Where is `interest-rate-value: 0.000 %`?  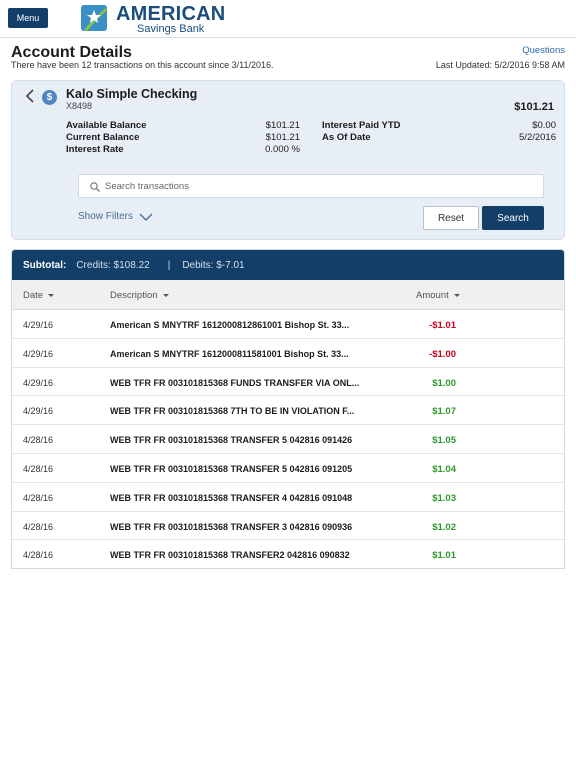 interest-rate-value: 0.000 % is located at coordinates (282, 149).